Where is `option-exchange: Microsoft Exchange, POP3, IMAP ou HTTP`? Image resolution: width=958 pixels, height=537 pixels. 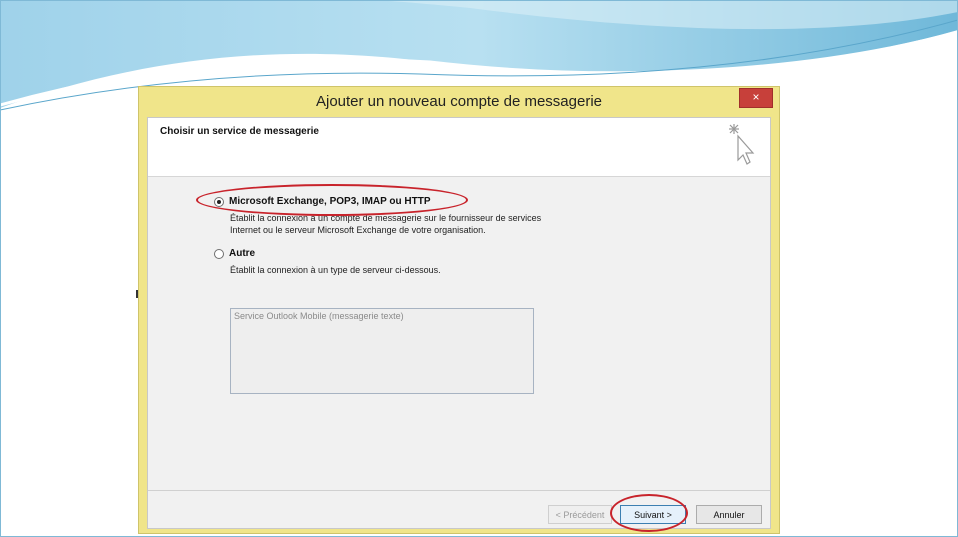
option-exchange: Microsoft Exchange, POP3, IMAP ou HTTP is located at coordinates (322, 201).